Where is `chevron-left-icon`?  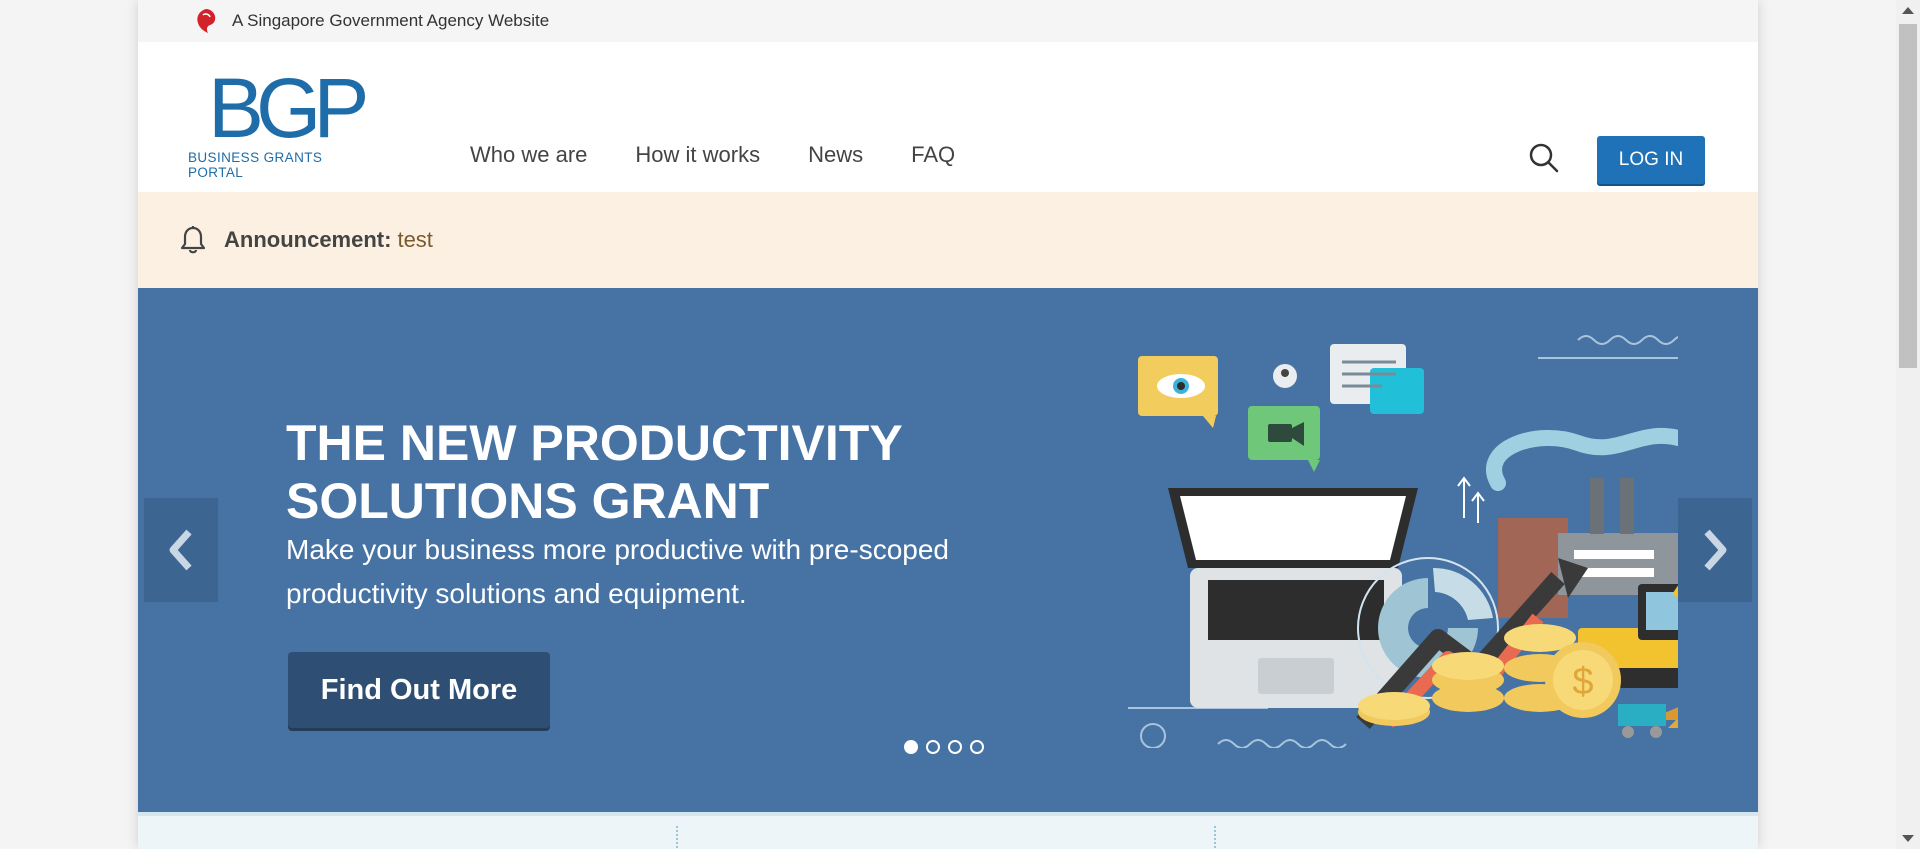 chevron-left-icon is located at coordinates (180, 550).